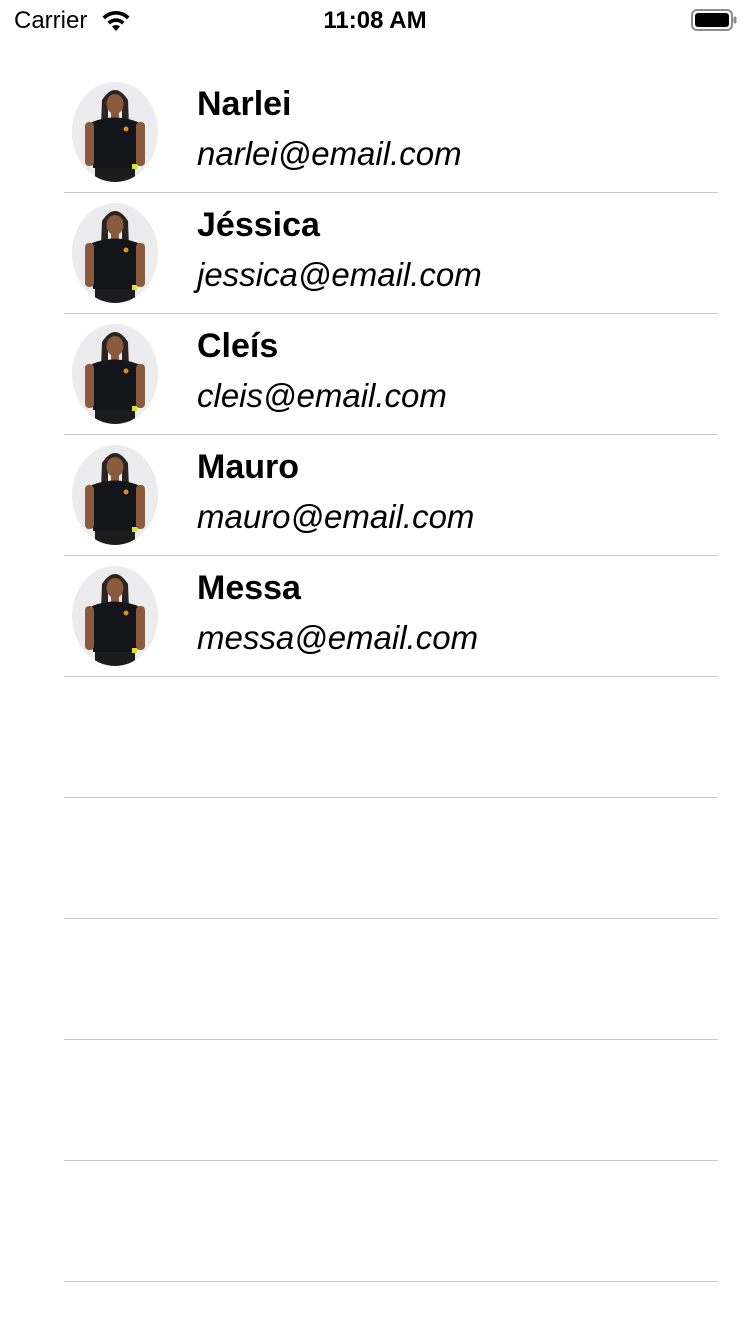 Image resolution: width=750 pixels, height=1334 pixels. What do you see at coordinates (336, 516) in the screenshot?
I see `contact-email: mauro@email.com` at bounding box center [336, 516].